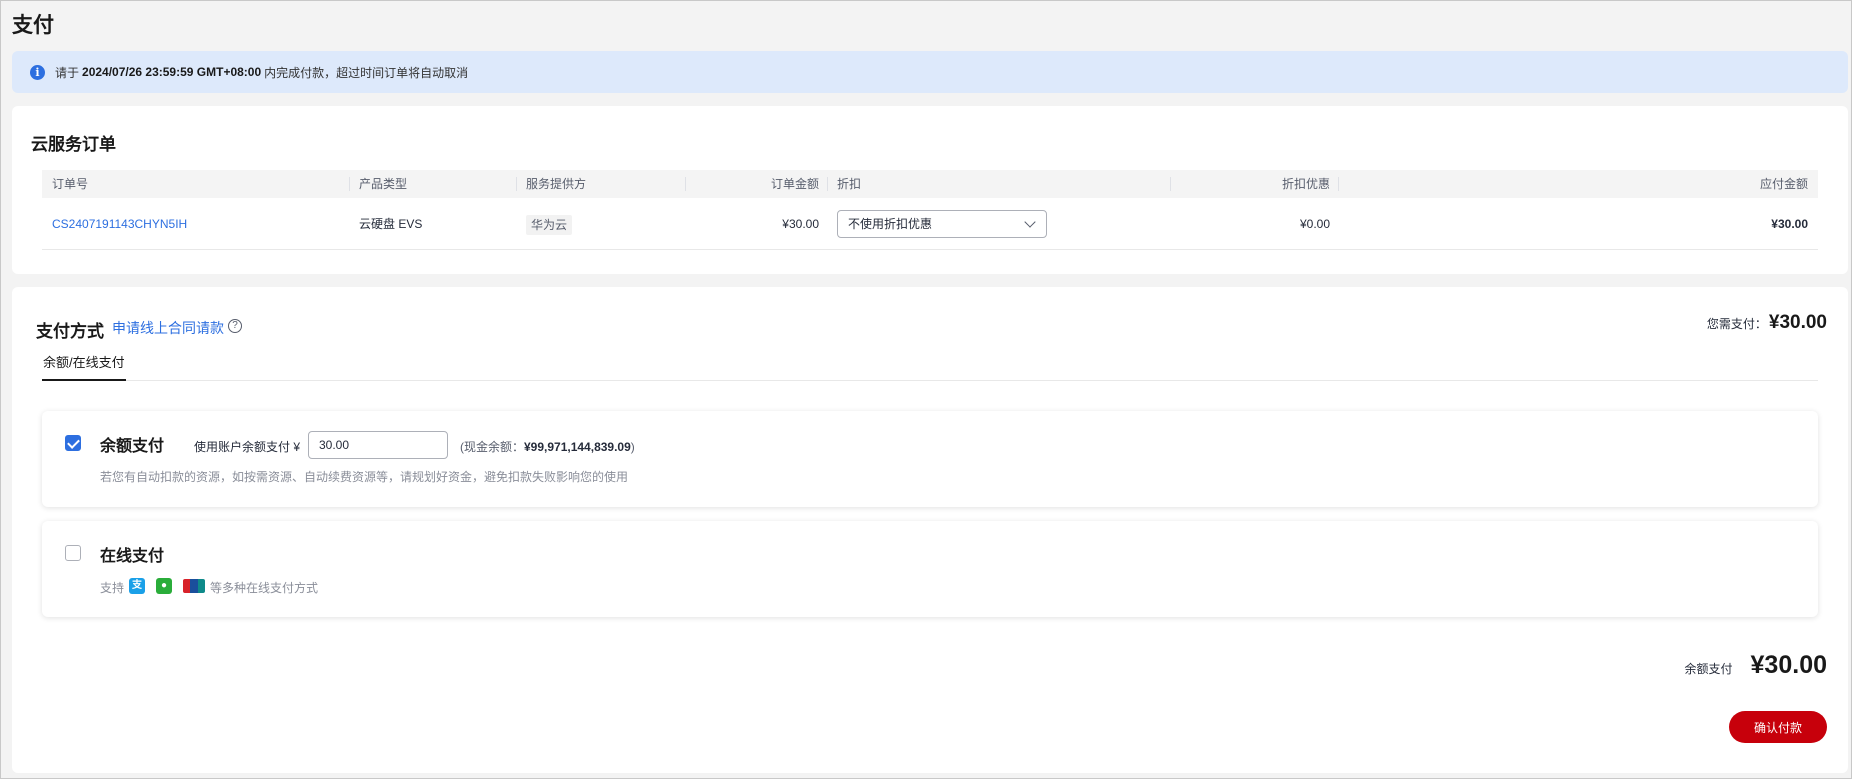  Describe the element at coordinates (930, 184) in the screenshot. I see `order-table-header: 订单号 产品类型 服务提供方 订单金额 折扣 折扣优惠 应付金额` at that location.